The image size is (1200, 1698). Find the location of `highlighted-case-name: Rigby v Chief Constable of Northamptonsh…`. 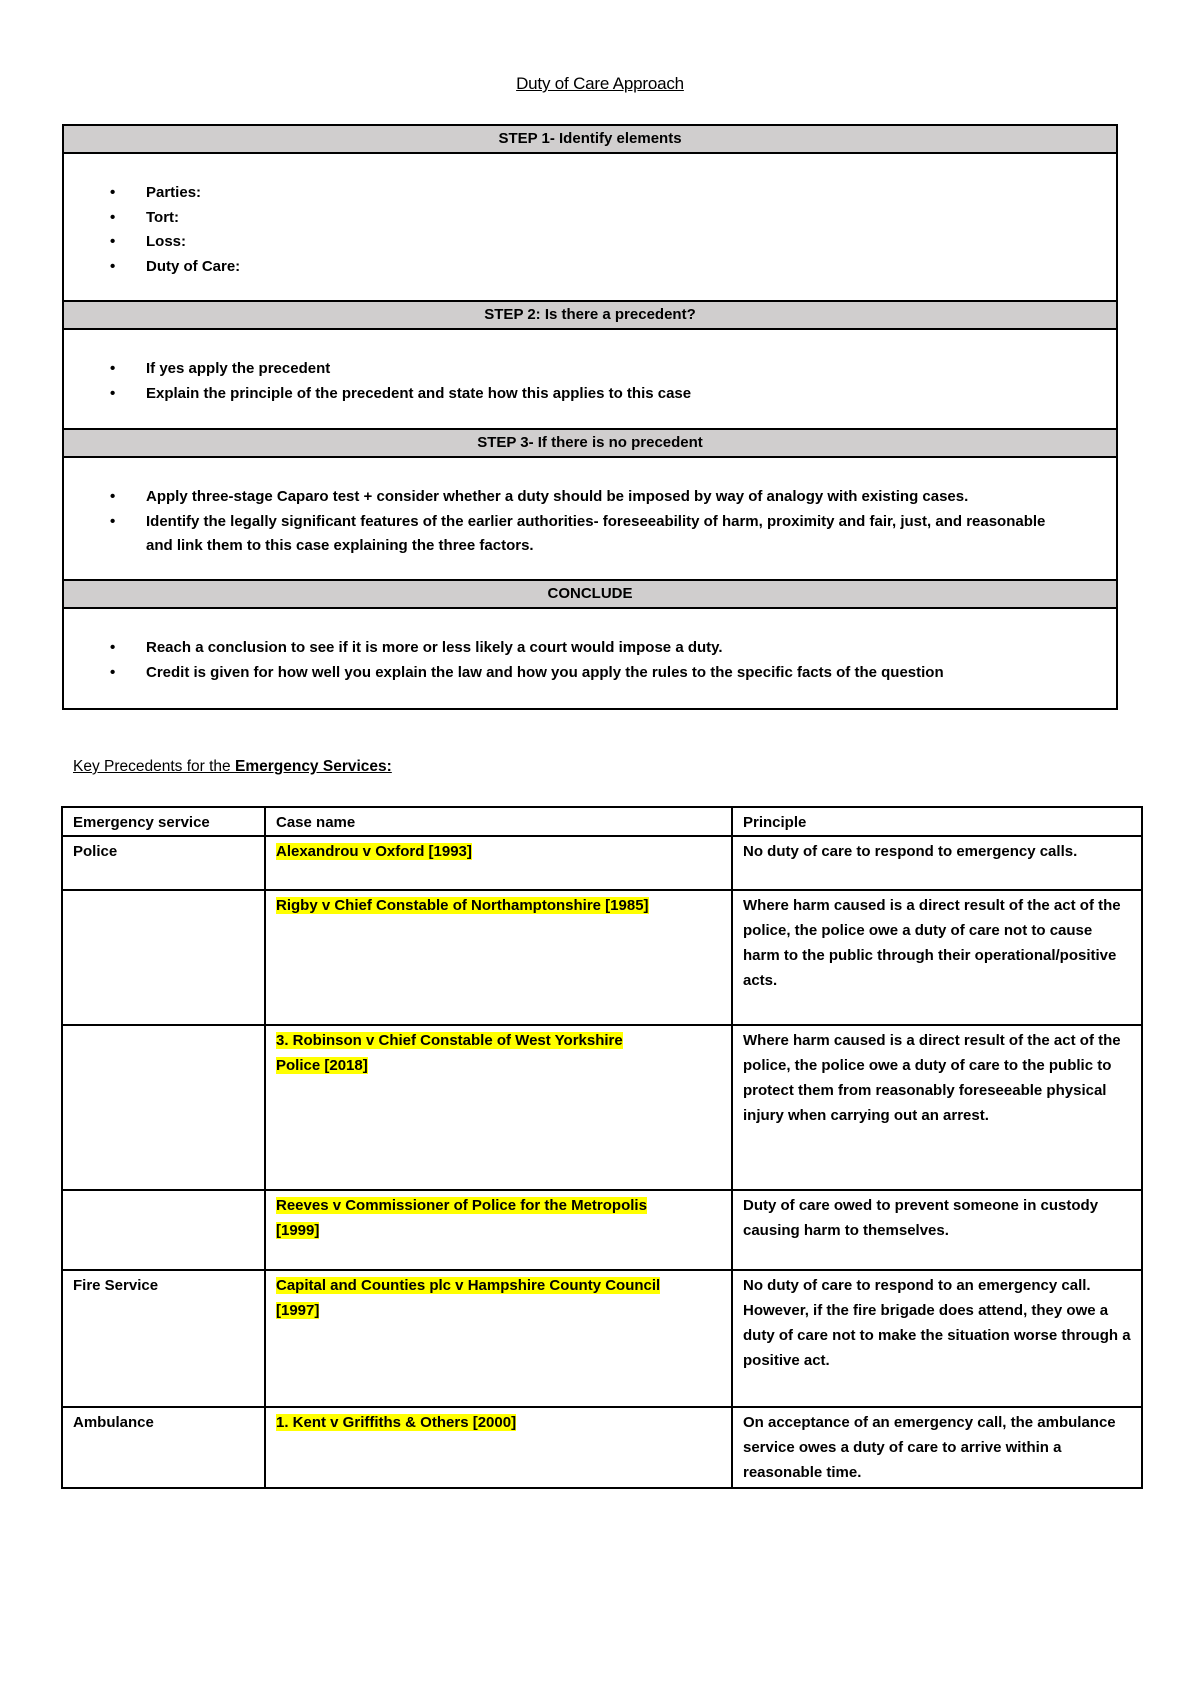

highlighted-case-name: Rigby v Chief Constable of Northamptonsh… is located at coordinates (462, 905).